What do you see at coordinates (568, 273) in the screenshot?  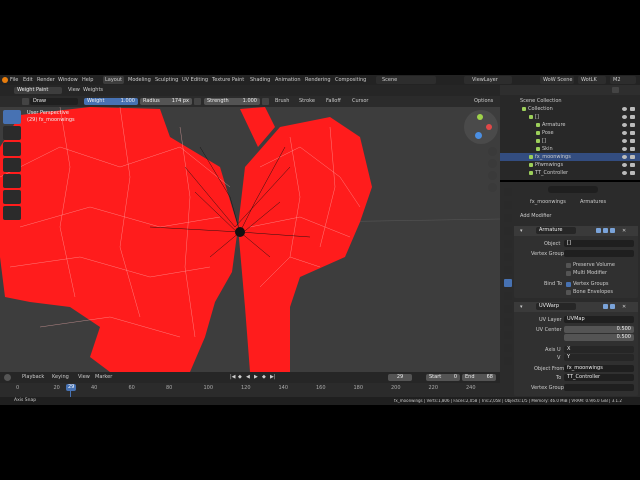 I see `multi-modifier-checkbox` at bounding box center [568, 273].